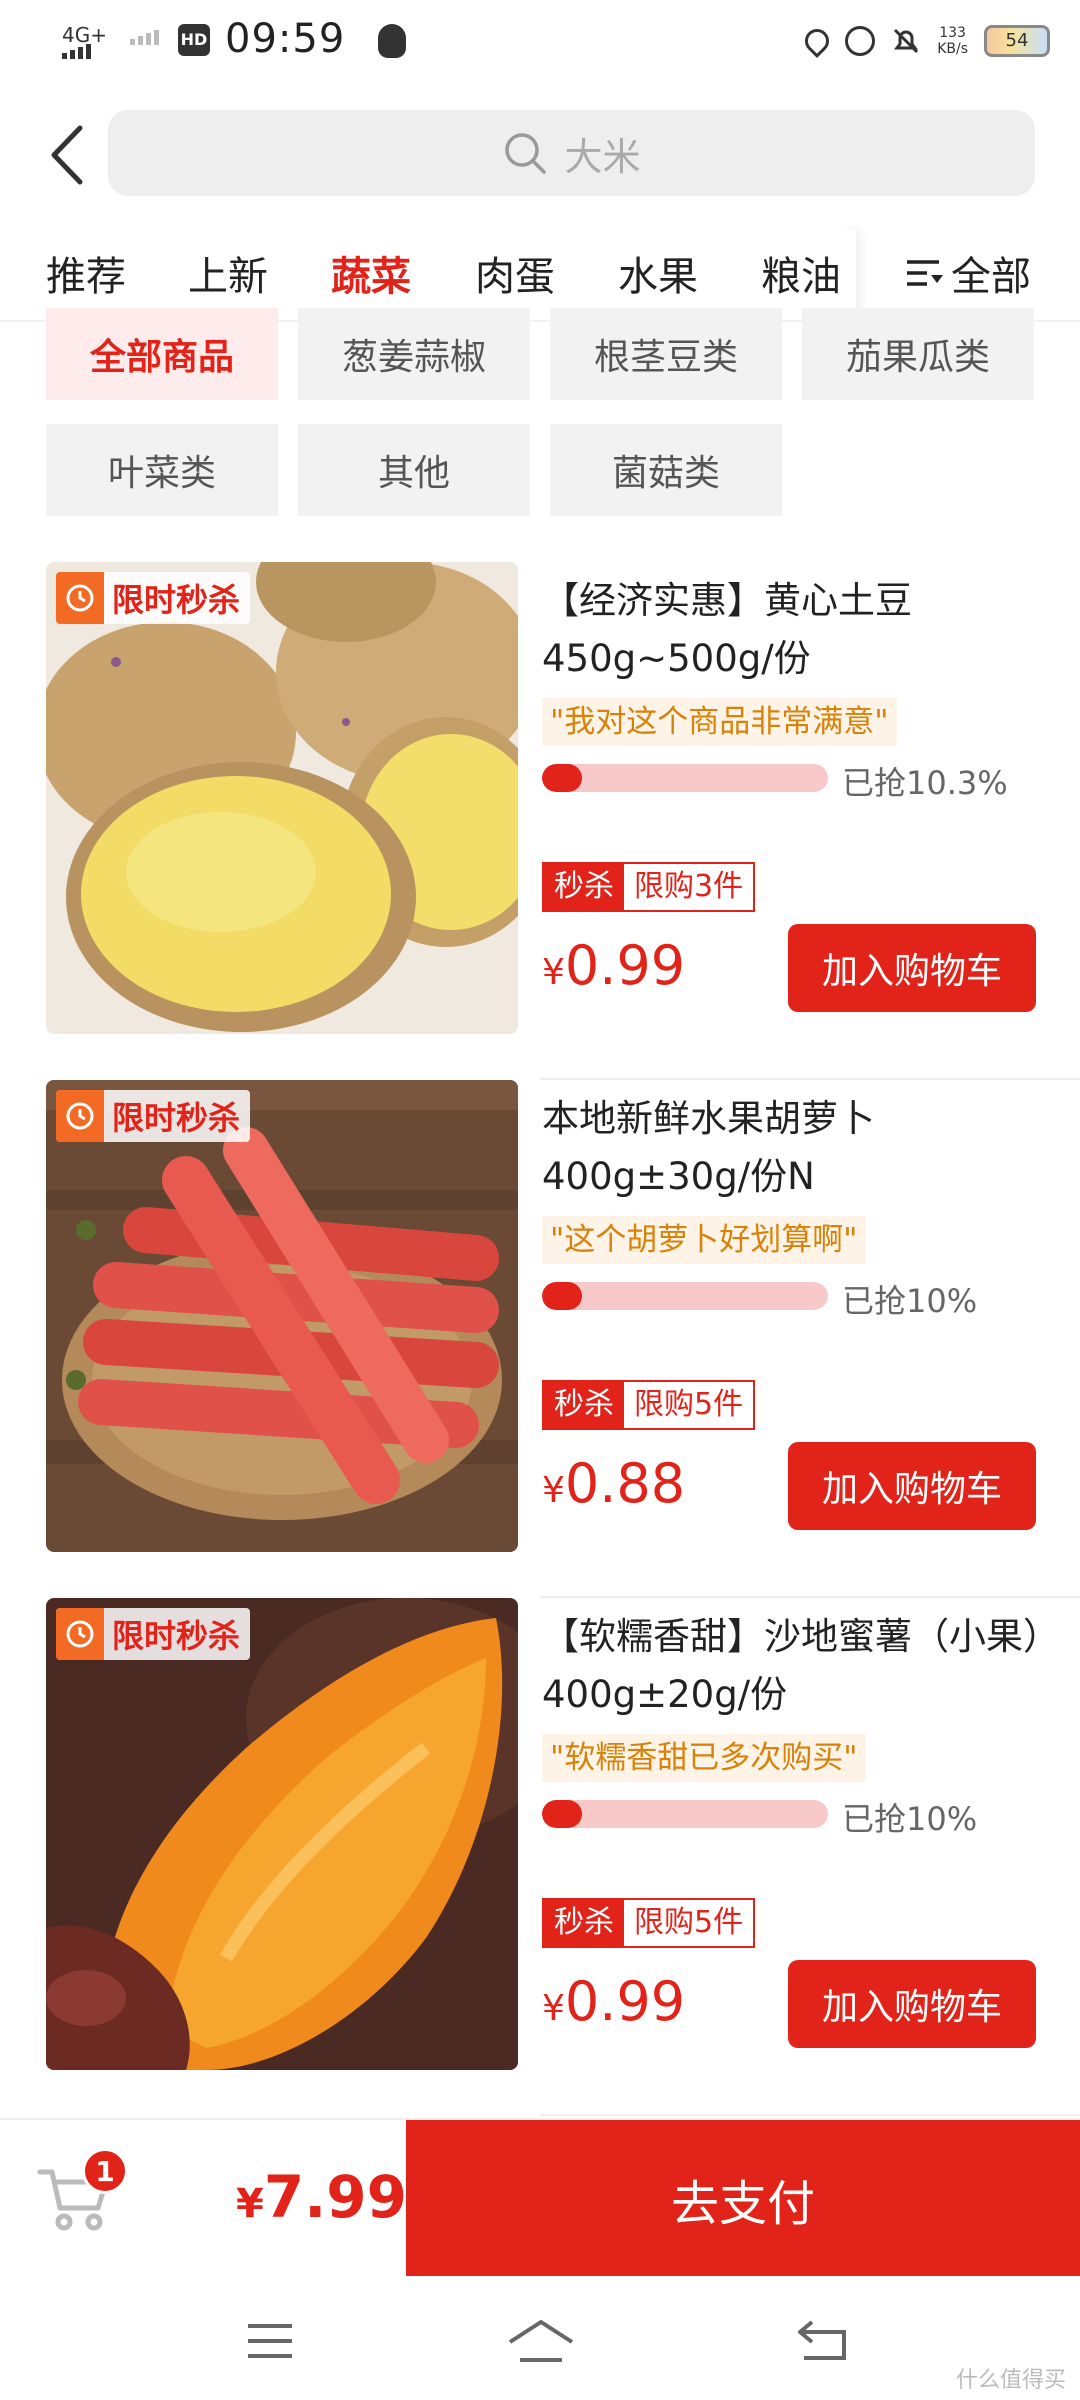  Describe the element at coordinates (666, 470) in the screenshot. I see `subcat-mushroom: 菌菇类` at that location.